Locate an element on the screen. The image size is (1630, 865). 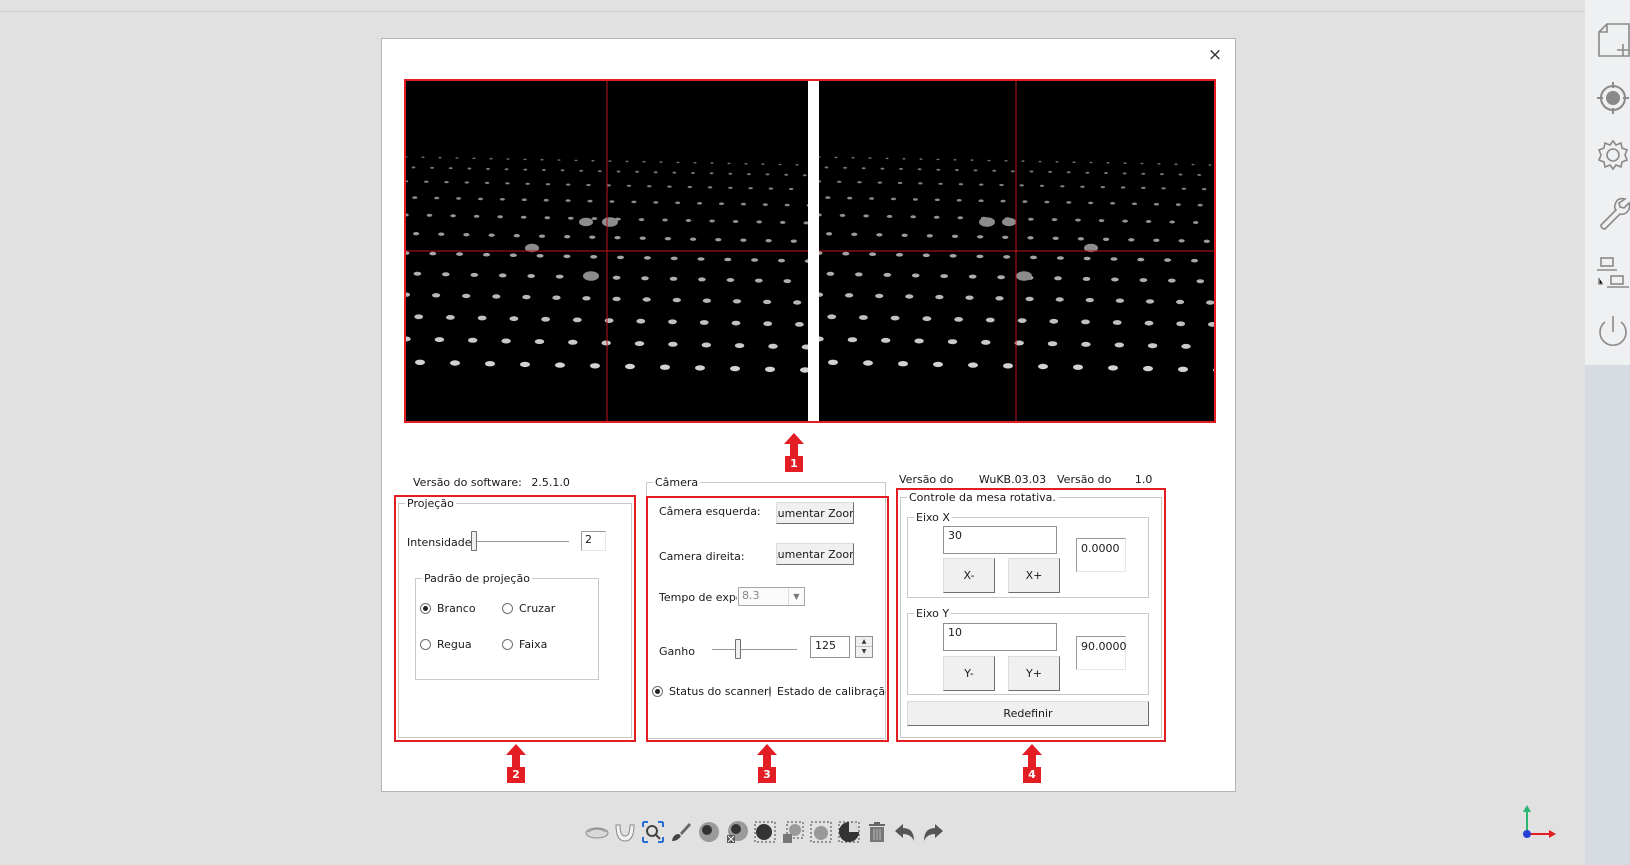
wrench-icon is located at coordinates (1612, 213).